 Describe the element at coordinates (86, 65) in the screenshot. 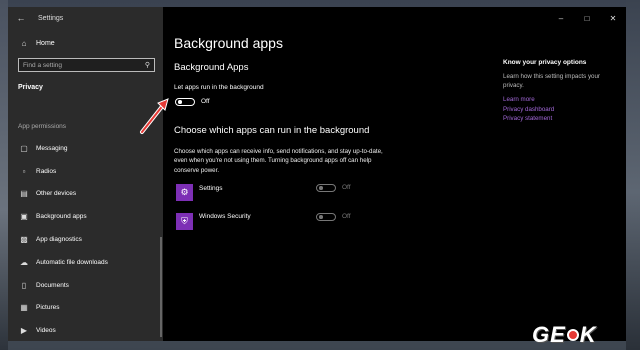

I see `search-input: Find a setting ⚲` at that location.